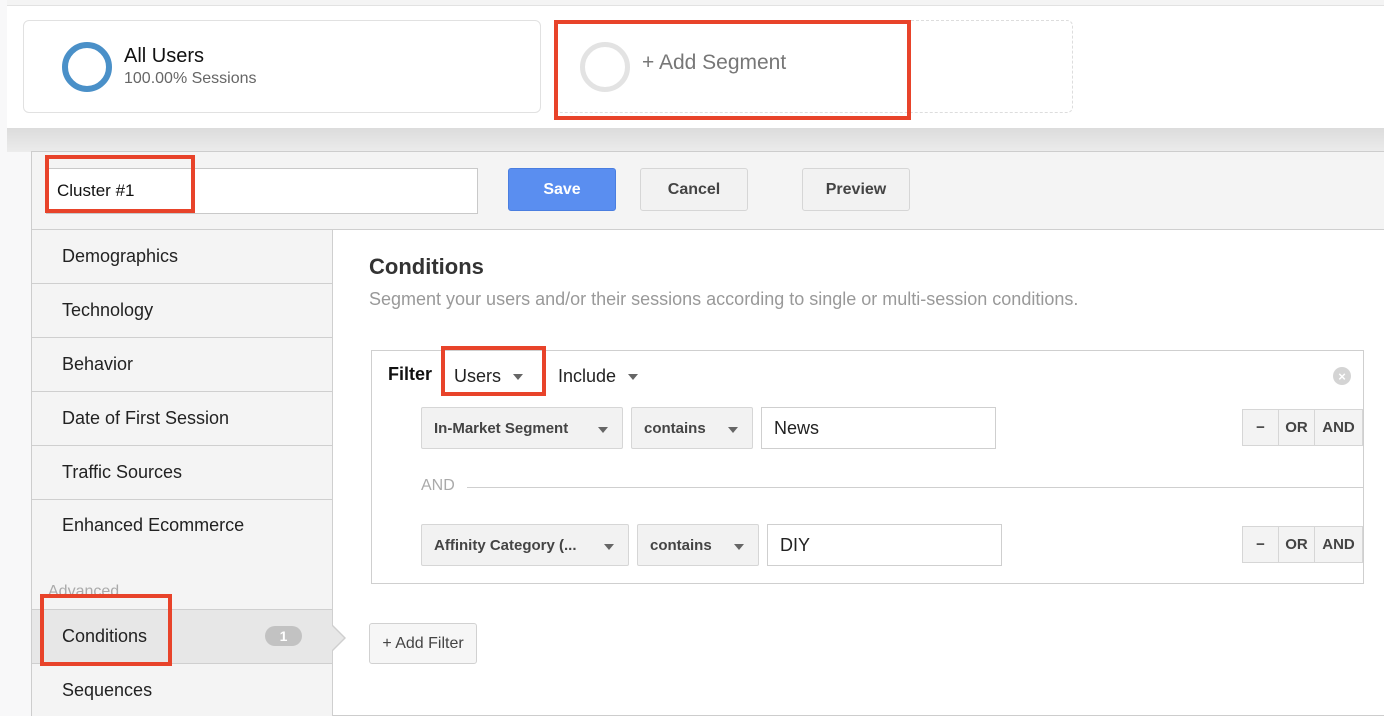 The width and height of the screenshot is (1384, 716). What do you see at coordinates (562, 189) in the screenshot?
I see `save-button: Save` at bounding box center [562, 189].